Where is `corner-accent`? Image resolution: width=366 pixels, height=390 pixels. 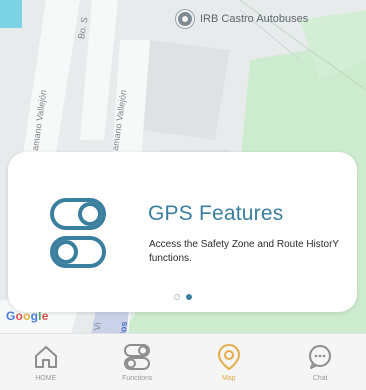
corner-accent is located at coordinates (11, 14).